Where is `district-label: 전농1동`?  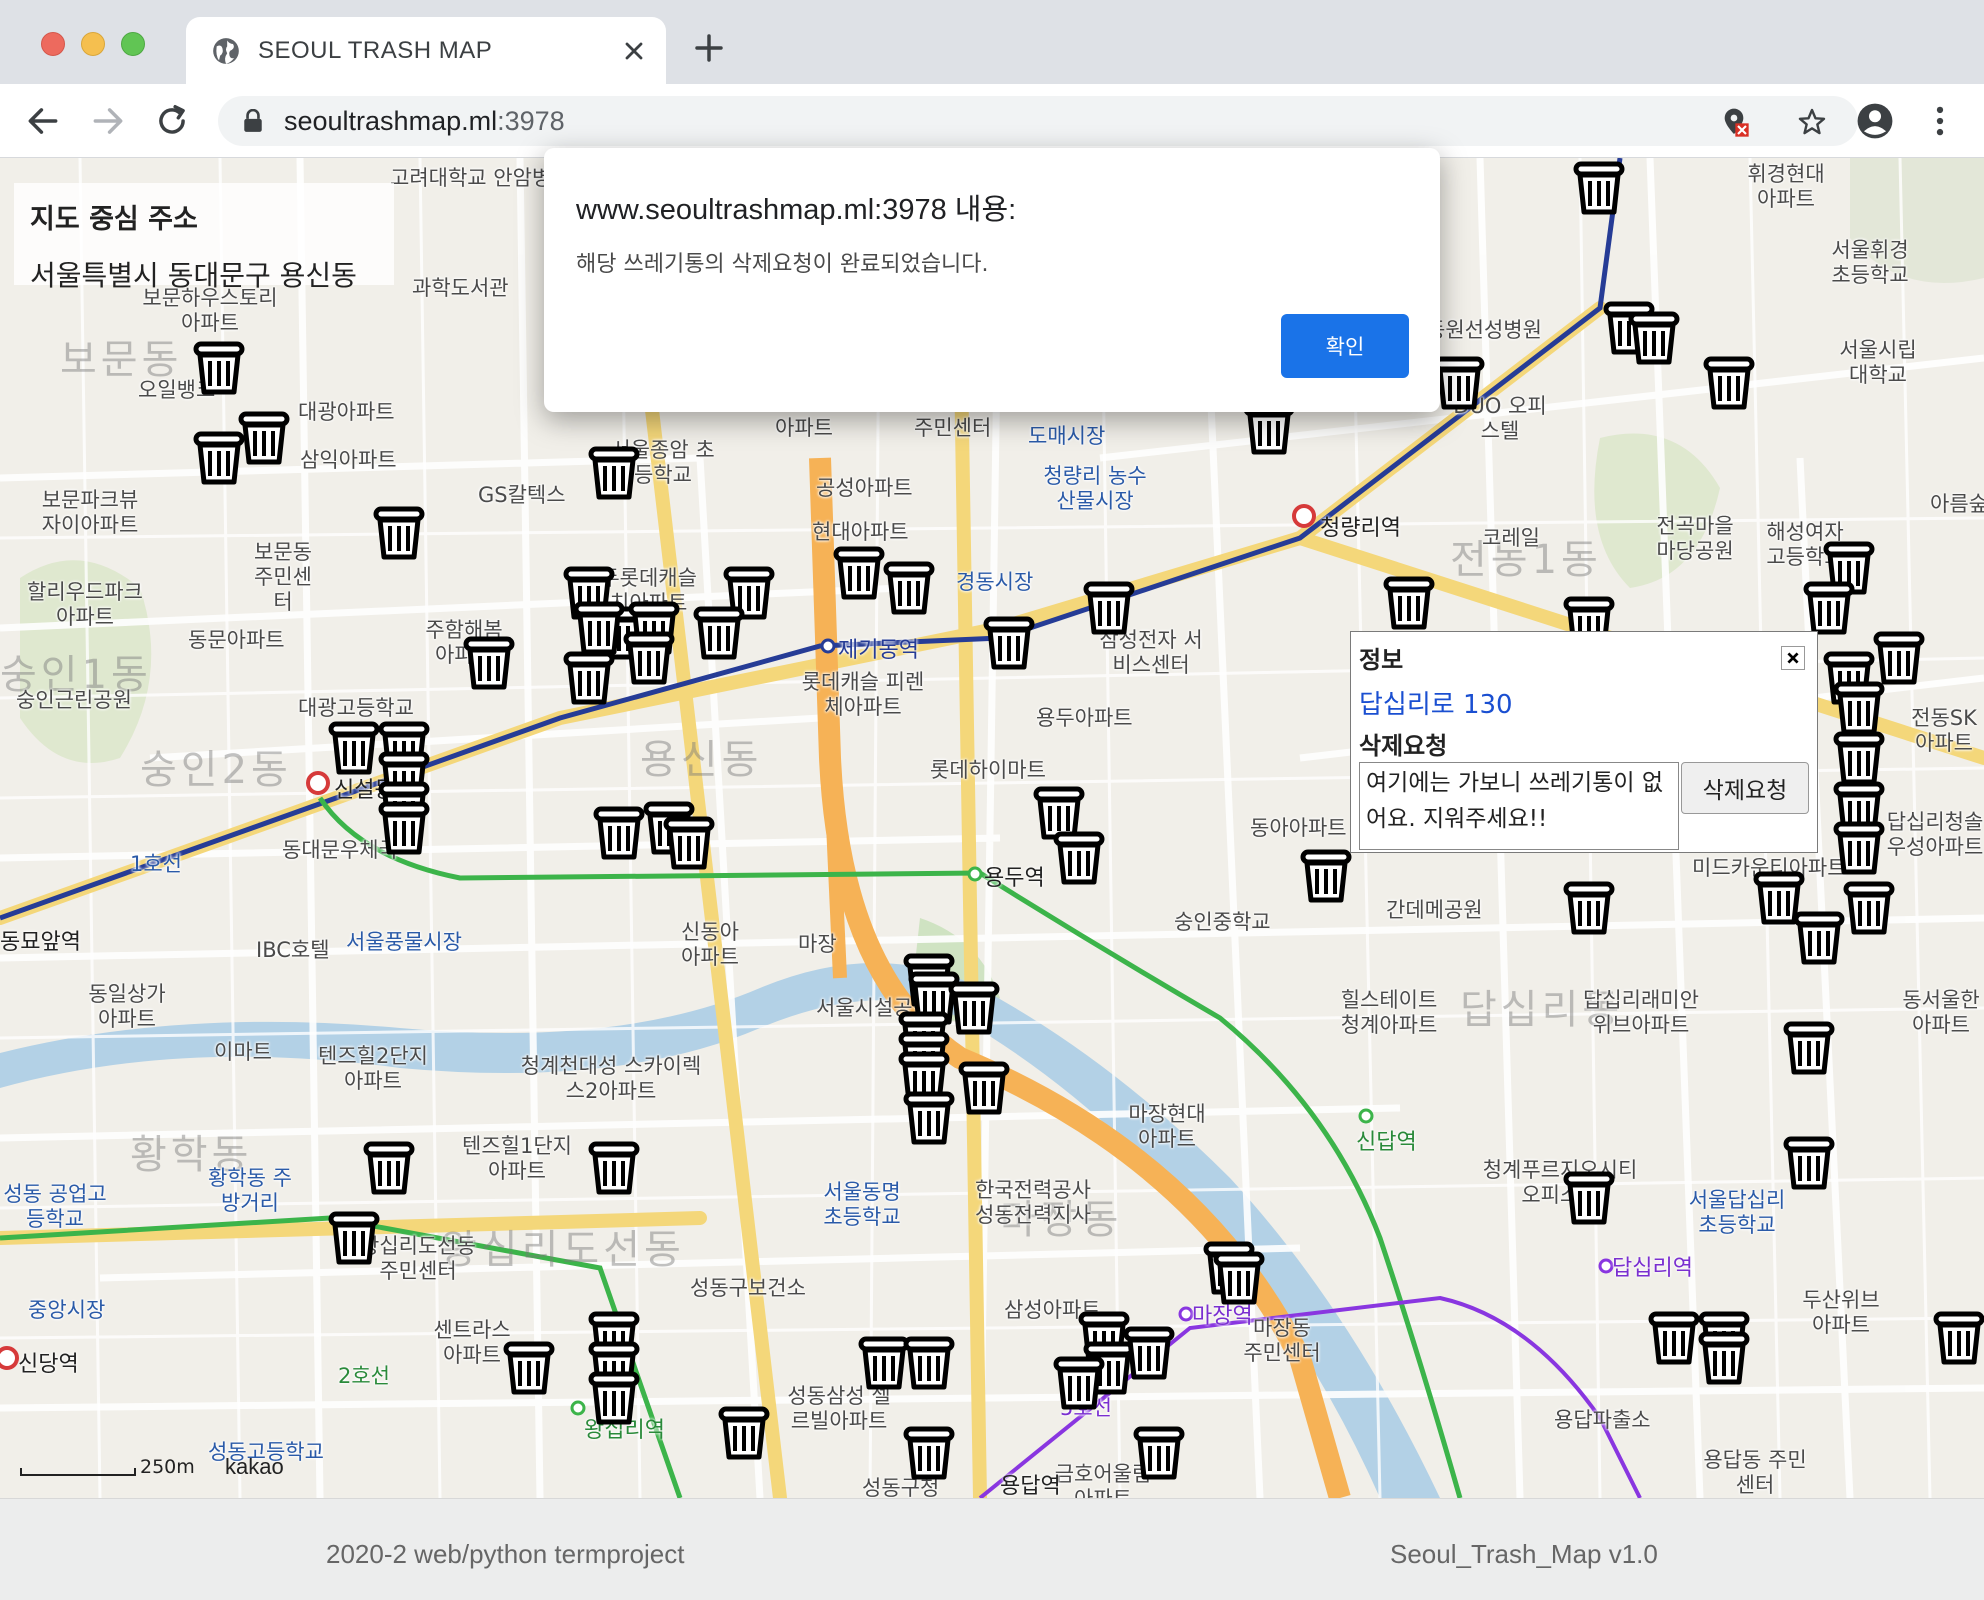 district-label: 전농1동 is located at coordinates (1526, 560).